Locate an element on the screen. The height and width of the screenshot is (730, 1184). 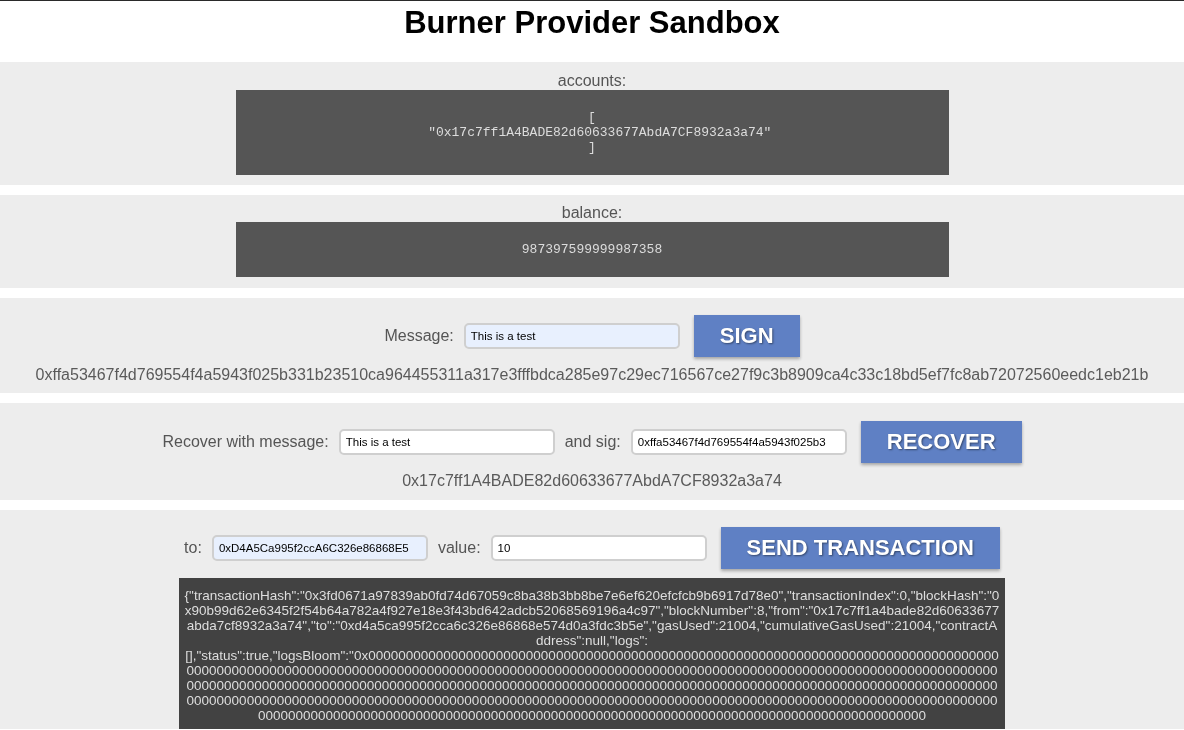
page-title: Burner Provider Sandbox is located at coordinates (592, 23).